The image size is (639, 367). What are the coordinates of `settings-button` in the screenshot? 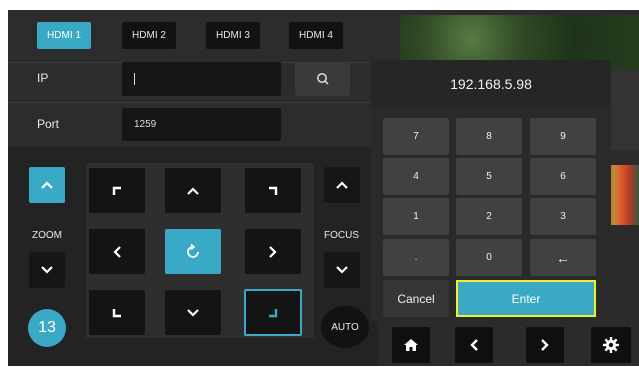 It's located at (611, 345).